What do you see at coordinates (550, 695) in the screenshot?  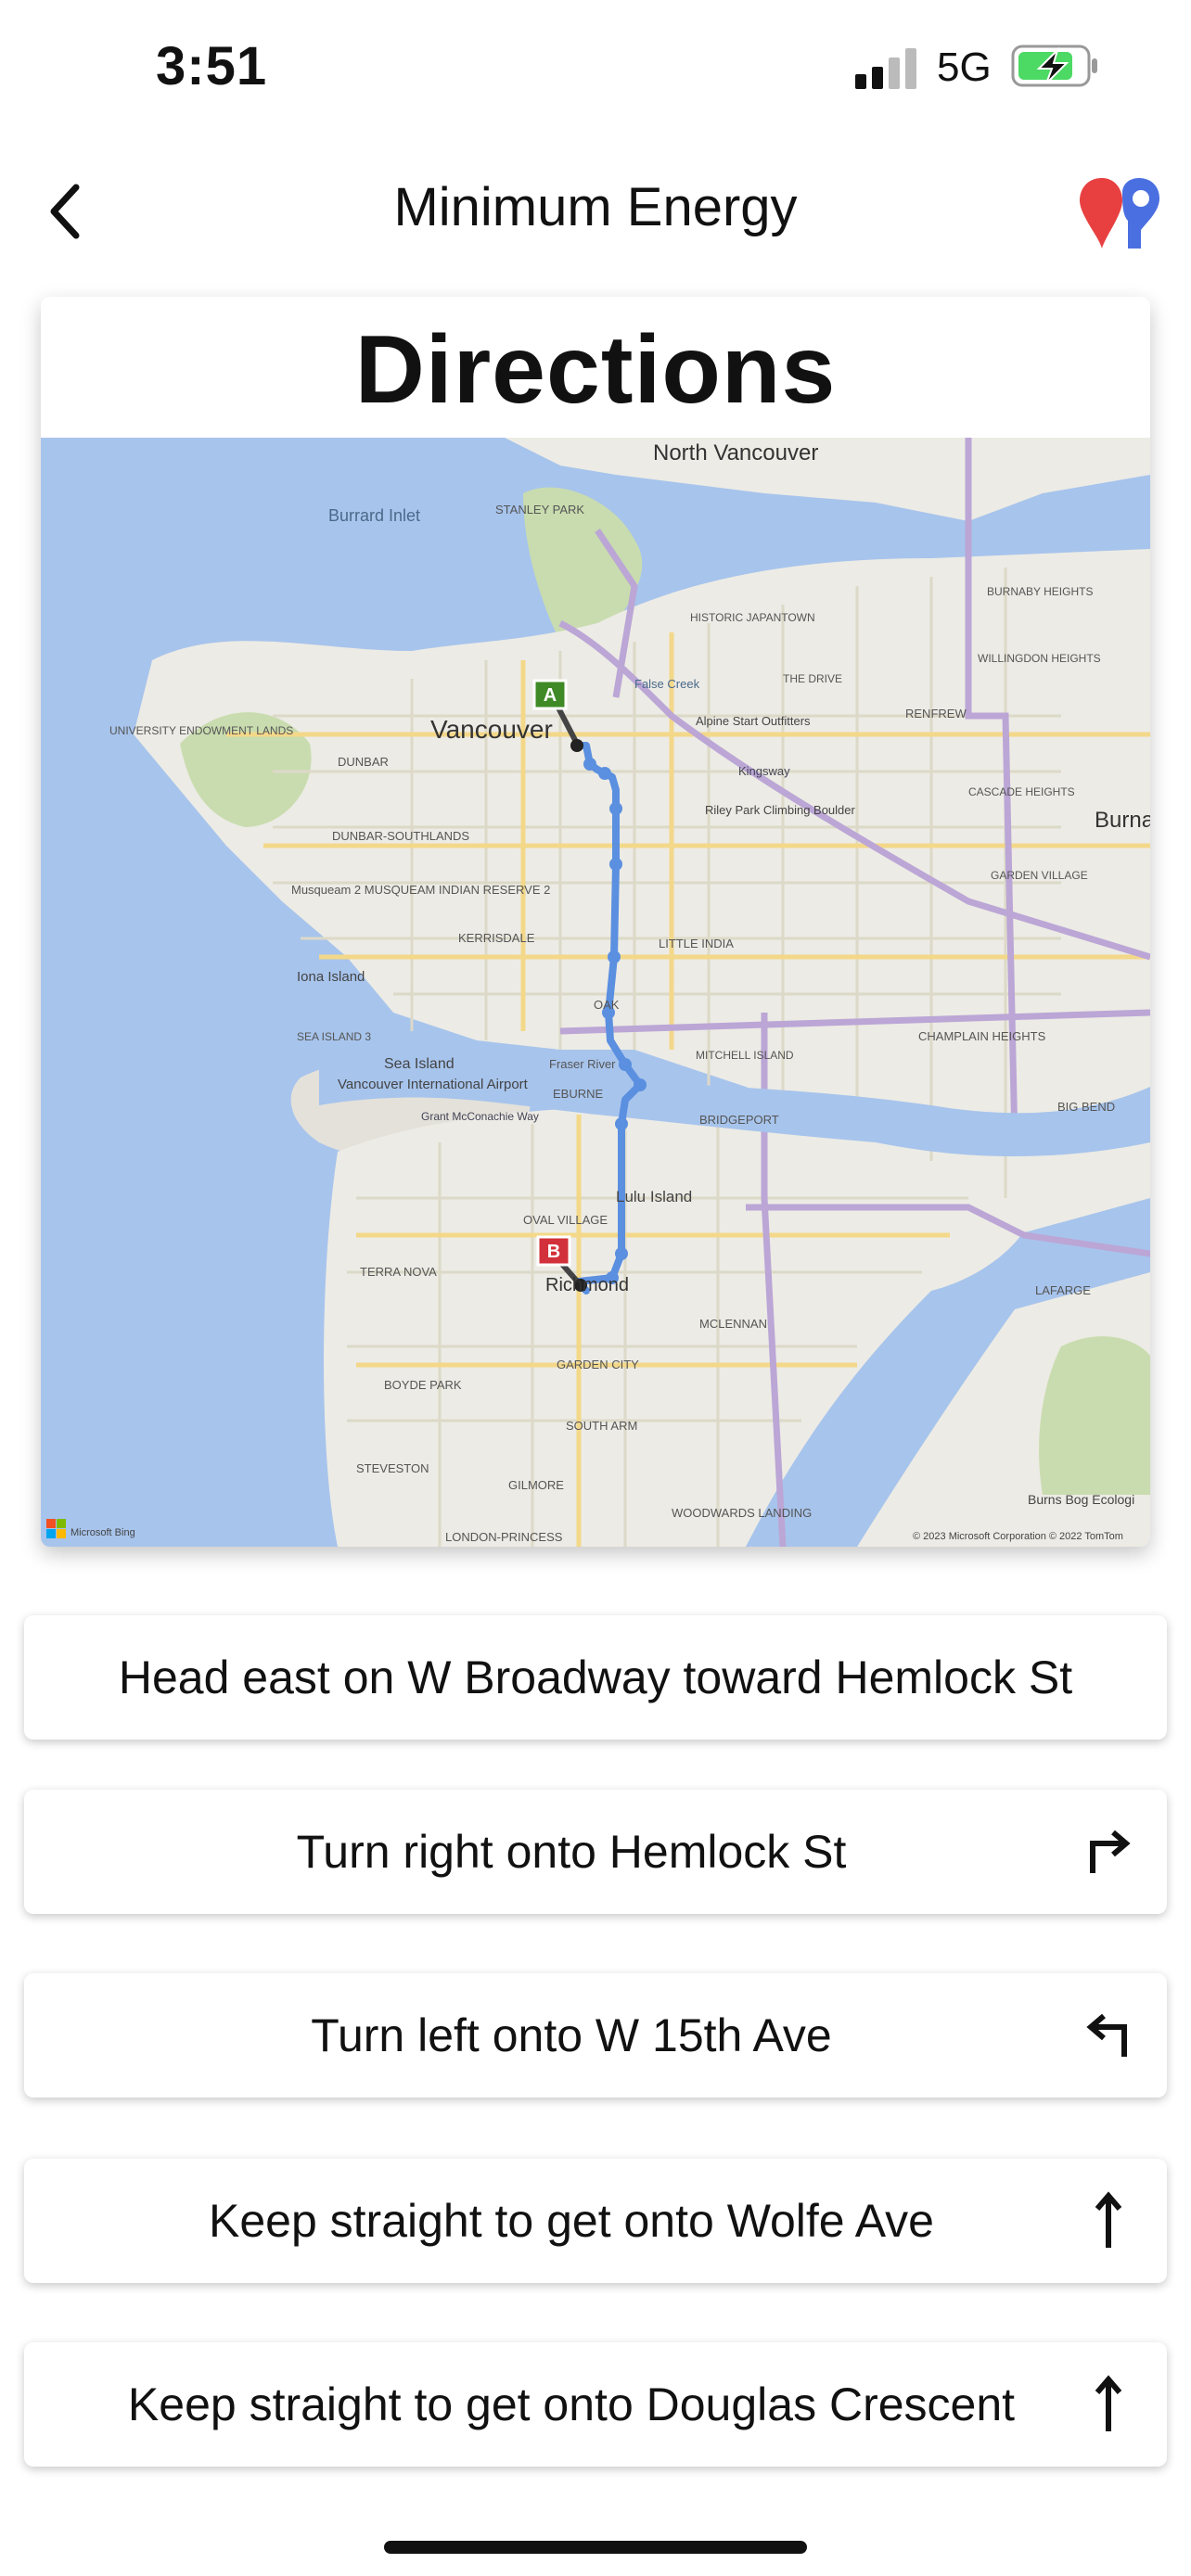 I see `svg-text: A` at bounding box center [550, 695].